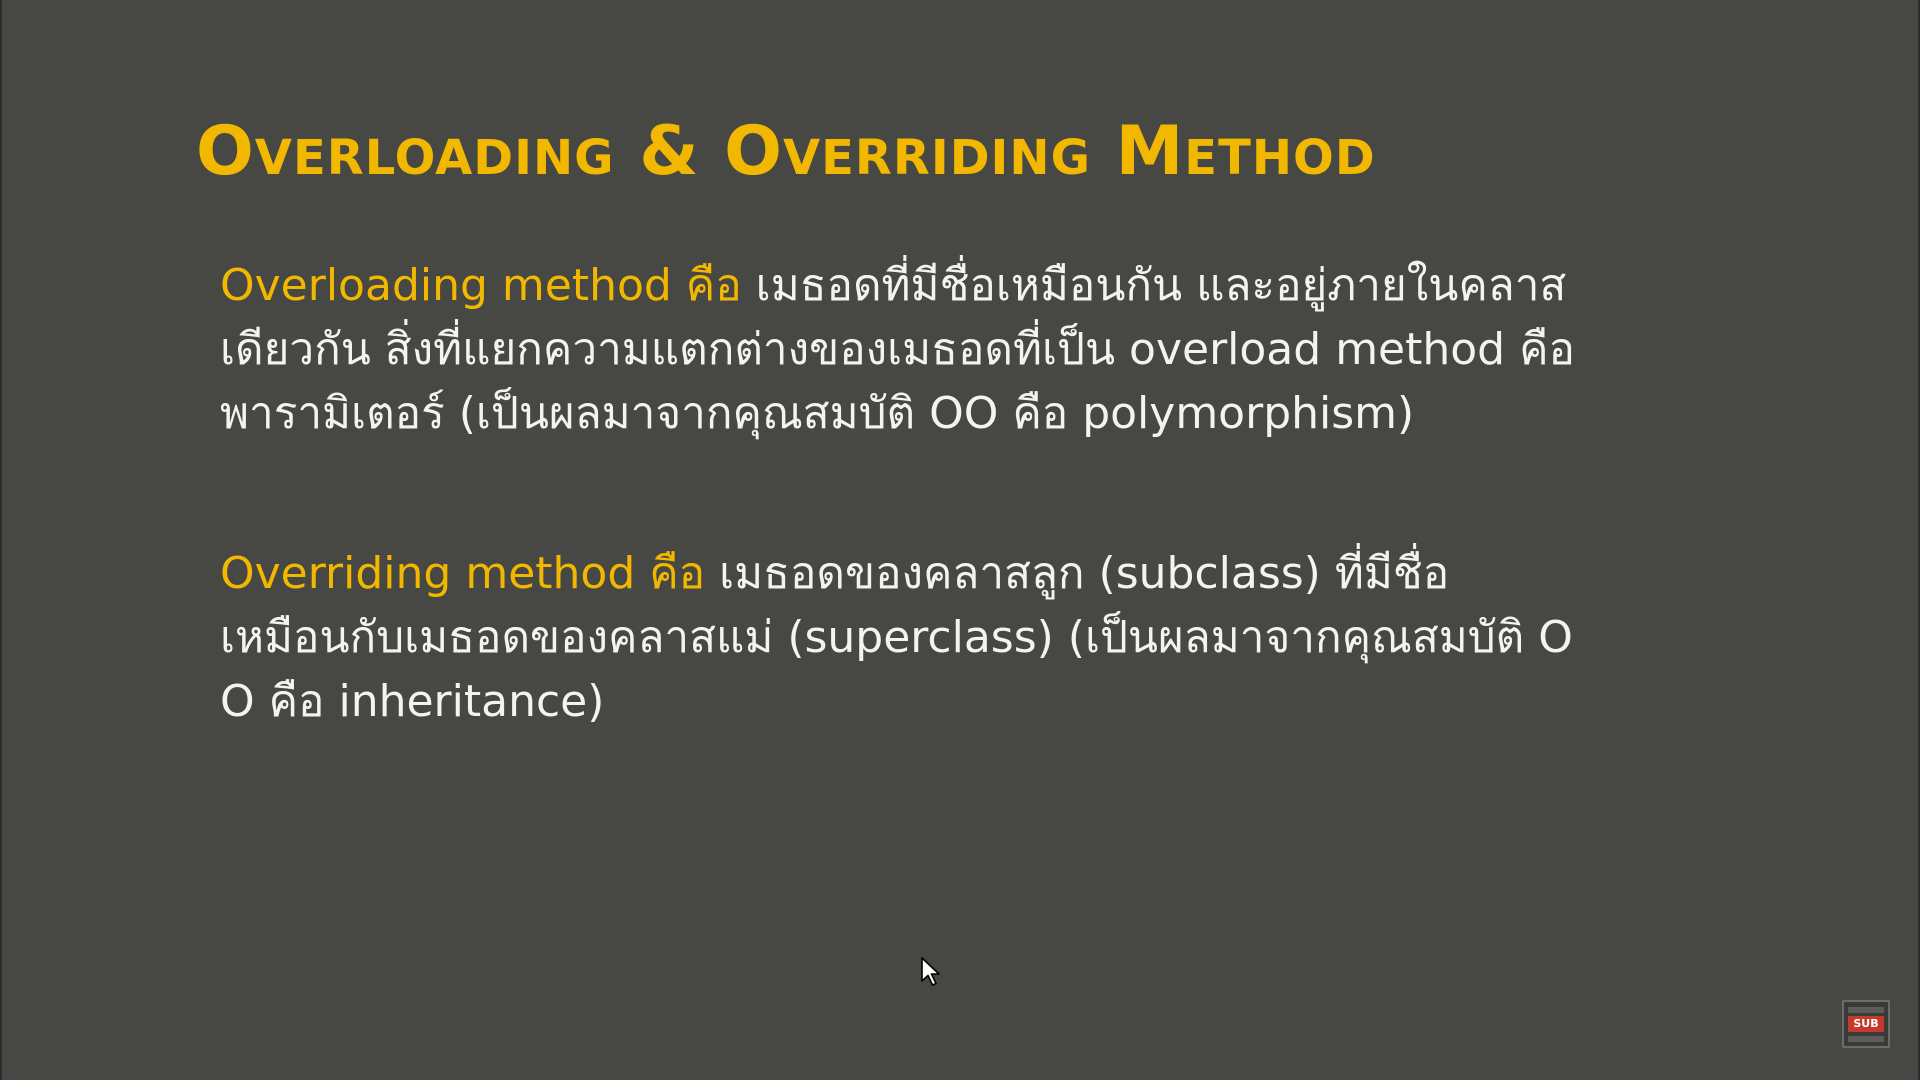 The image size is (1920, 1080). I want to click on overriding-term: Overriding method คือ, so click(463, 573).